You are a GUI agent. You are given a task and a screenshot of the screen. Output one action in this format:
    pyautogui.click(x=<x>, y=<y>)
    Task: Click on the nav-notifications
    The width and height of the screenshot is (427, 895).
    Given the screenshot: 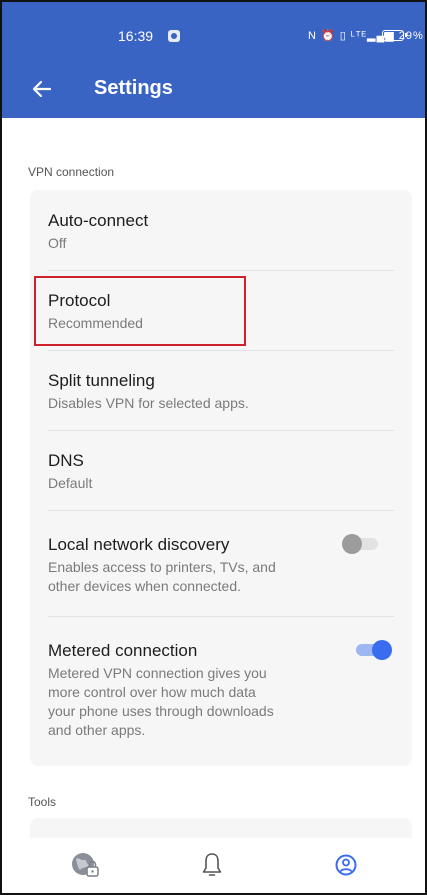 What is the action you would take?
    pyautogui.click(x=215, y=866)
    